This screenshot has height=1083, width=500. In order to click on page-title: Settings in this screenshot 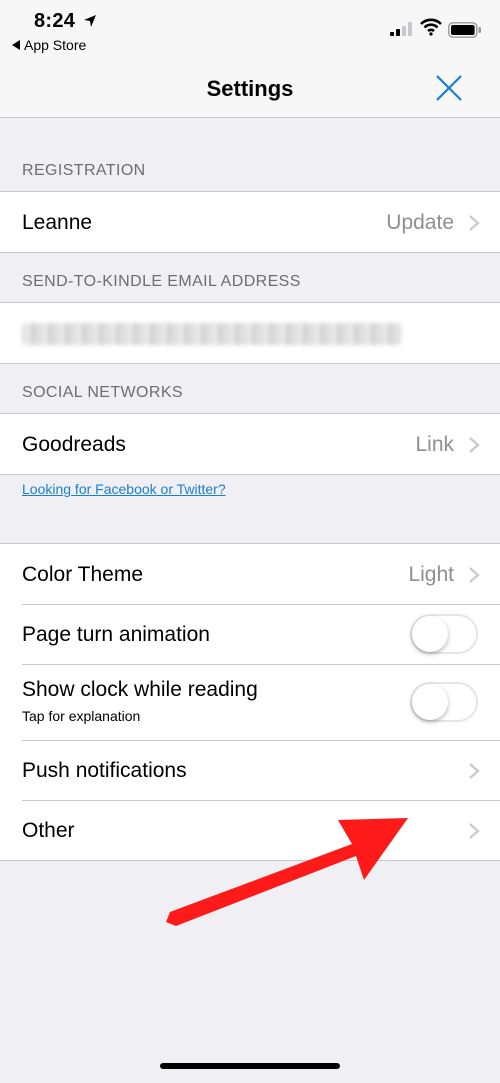, I will do `click(250, 88)`.